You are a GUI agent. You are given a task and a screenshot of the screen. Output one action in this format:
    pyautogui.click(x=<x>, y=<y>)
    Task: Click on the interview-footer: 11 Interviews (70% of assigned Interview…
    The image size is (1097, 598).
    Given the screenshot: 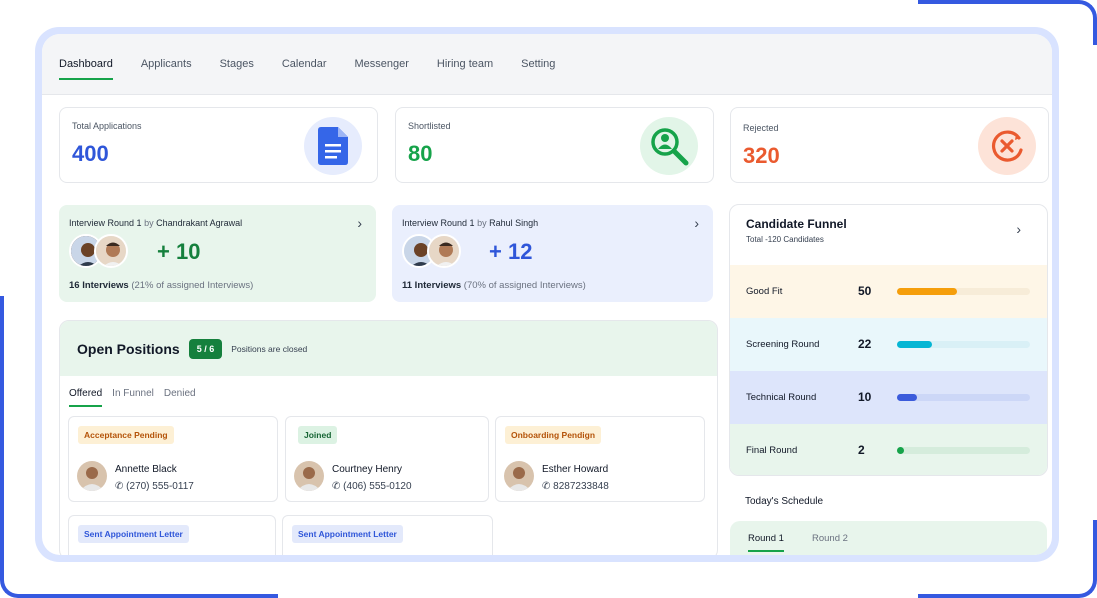 What is the action you would take?
    pyautogui.click(x=494, y=285)
    